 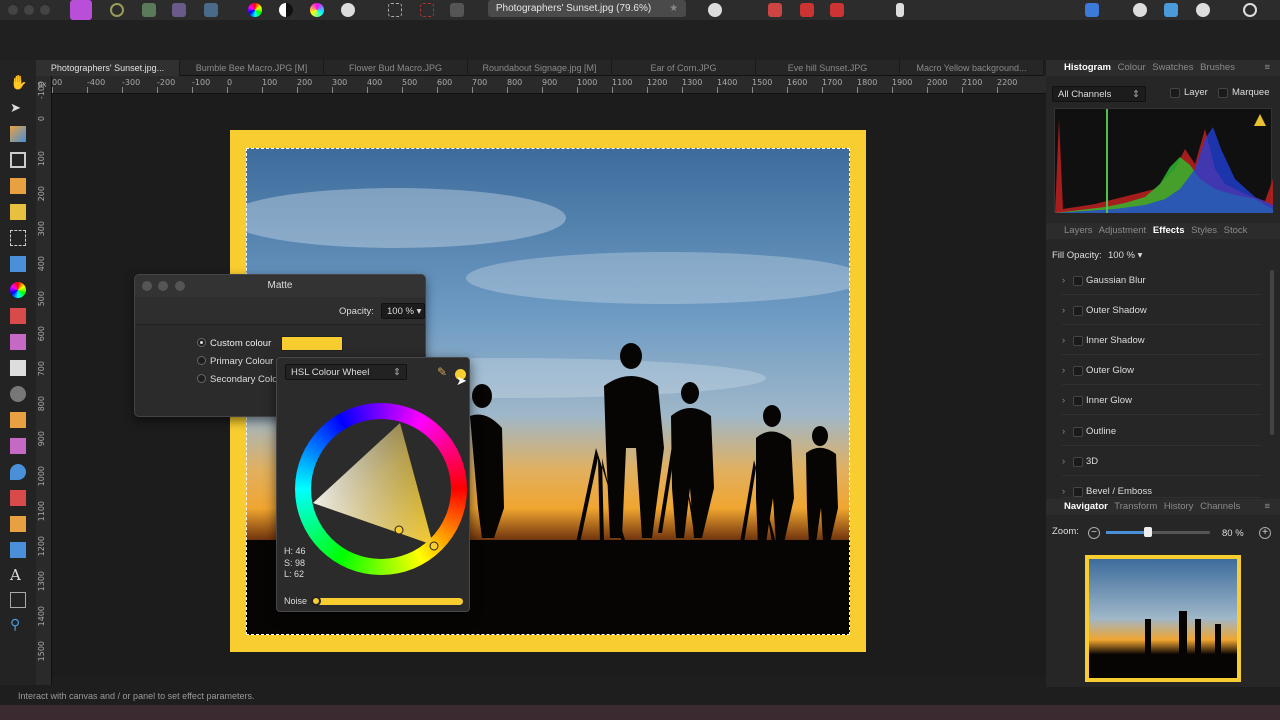 What do you see at coordinates (29, 10) in the screenshot?
I see `window-minimize-icon` at bounding box center [29, 10].